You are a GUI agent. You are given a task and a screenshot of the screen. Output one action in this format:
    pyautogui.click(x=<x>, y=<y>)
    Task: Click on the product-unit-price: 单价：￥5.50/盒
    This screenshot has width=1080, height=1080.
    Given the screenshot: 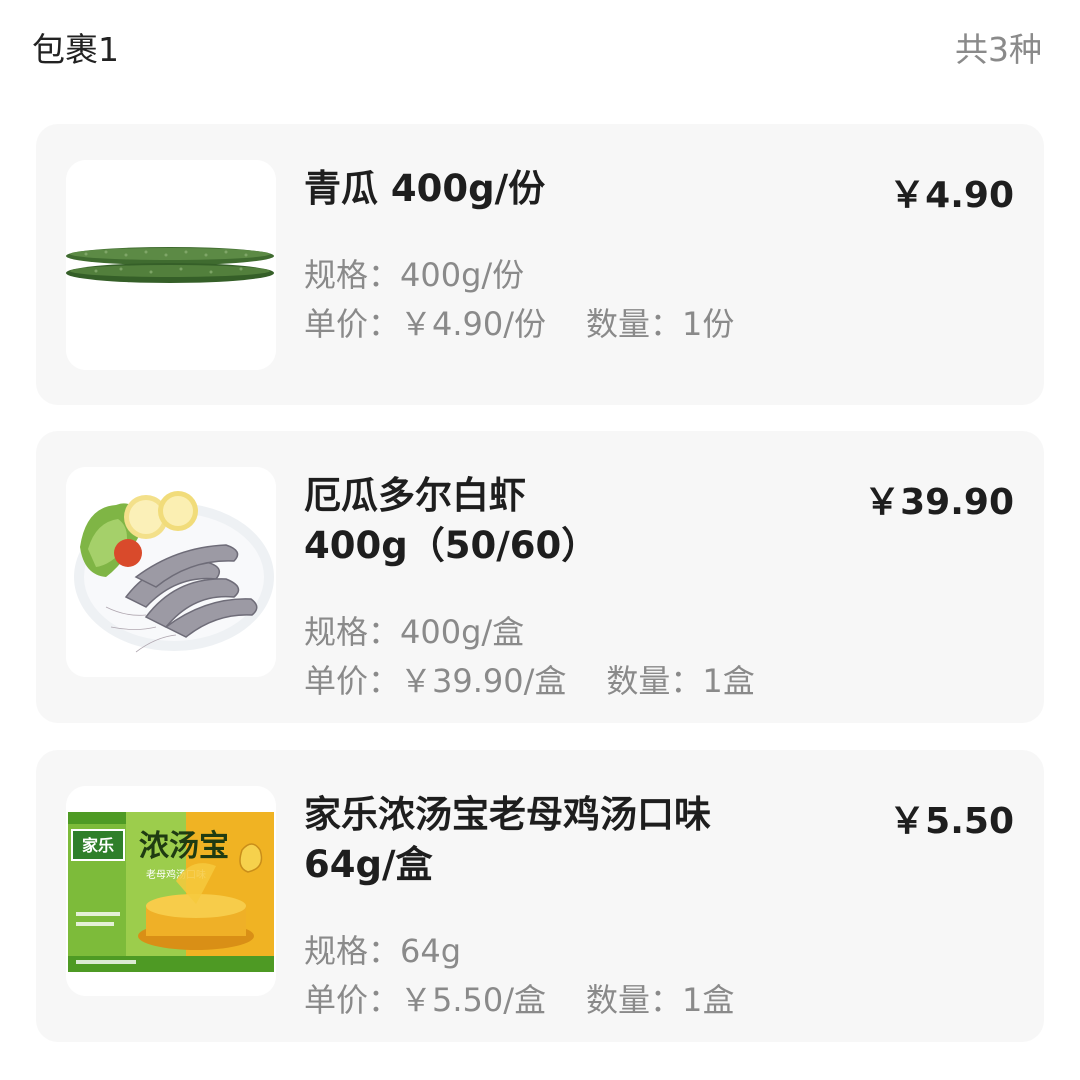 What is the action you would take?
    pyautogui.click(x=425, y=1000)
    